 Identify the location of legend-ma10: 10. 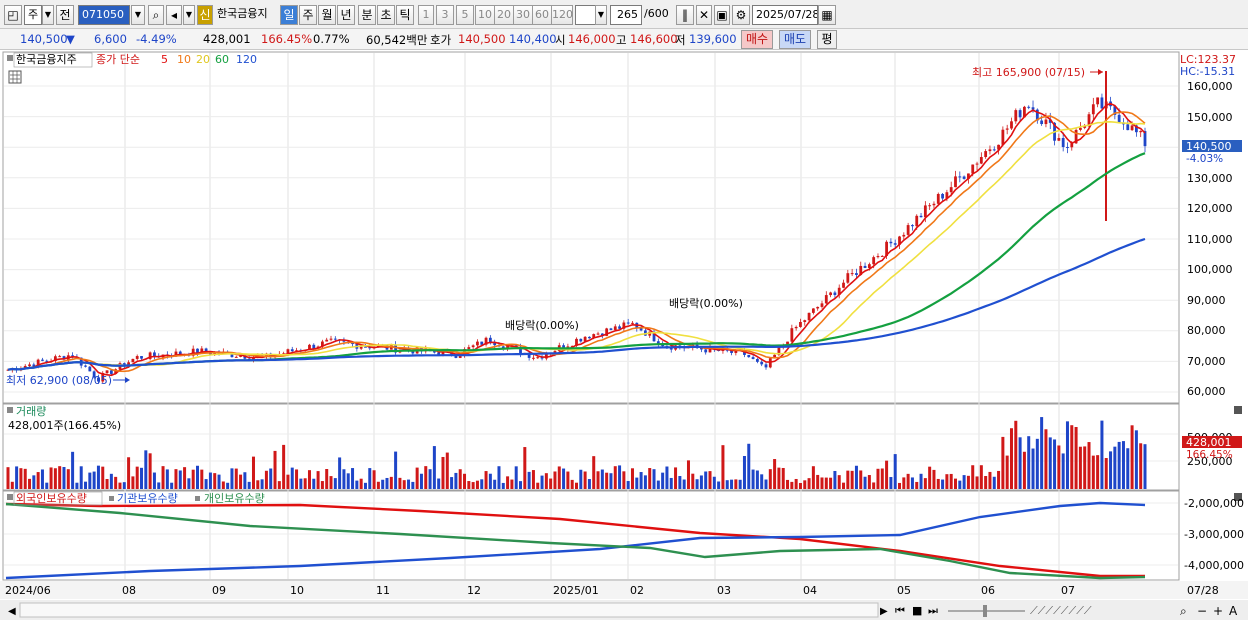
(184, 59).